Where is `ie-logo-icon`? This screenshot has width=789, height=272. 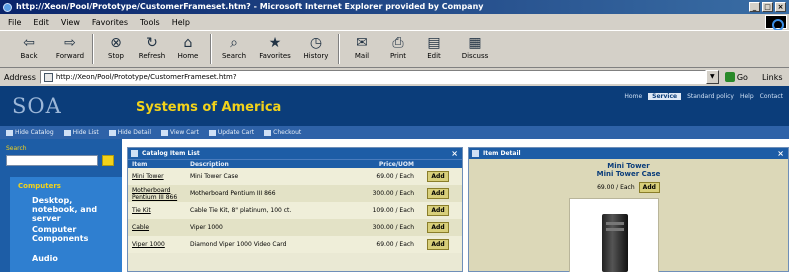 ie-logo-icon is located at coordinates (7, 7).